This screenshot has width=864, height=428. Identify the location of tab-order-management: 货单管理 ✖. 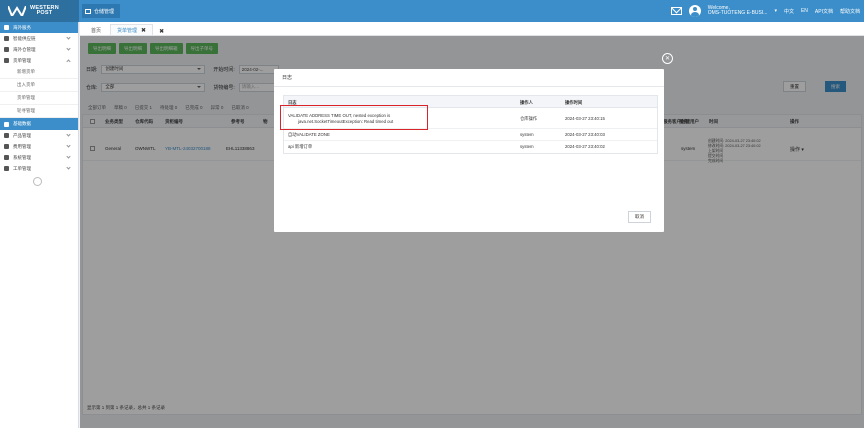
(132, 29).